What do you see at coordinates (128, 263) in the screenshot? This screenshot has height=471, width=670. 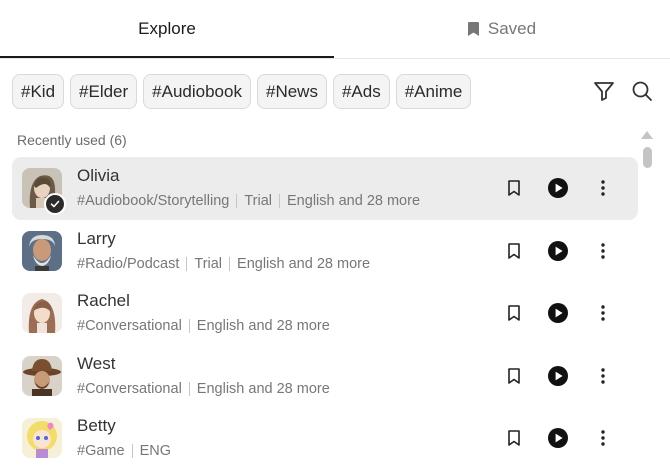 I see `voice-category: #Radio/Podcast` at bounding box center [128, 263].